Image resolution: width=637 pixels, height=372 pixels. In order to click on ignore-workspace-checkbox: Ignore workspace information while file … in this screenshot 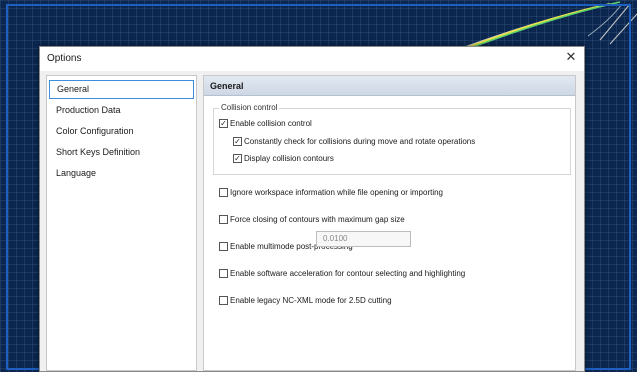, I will do `click(331, 193)`.